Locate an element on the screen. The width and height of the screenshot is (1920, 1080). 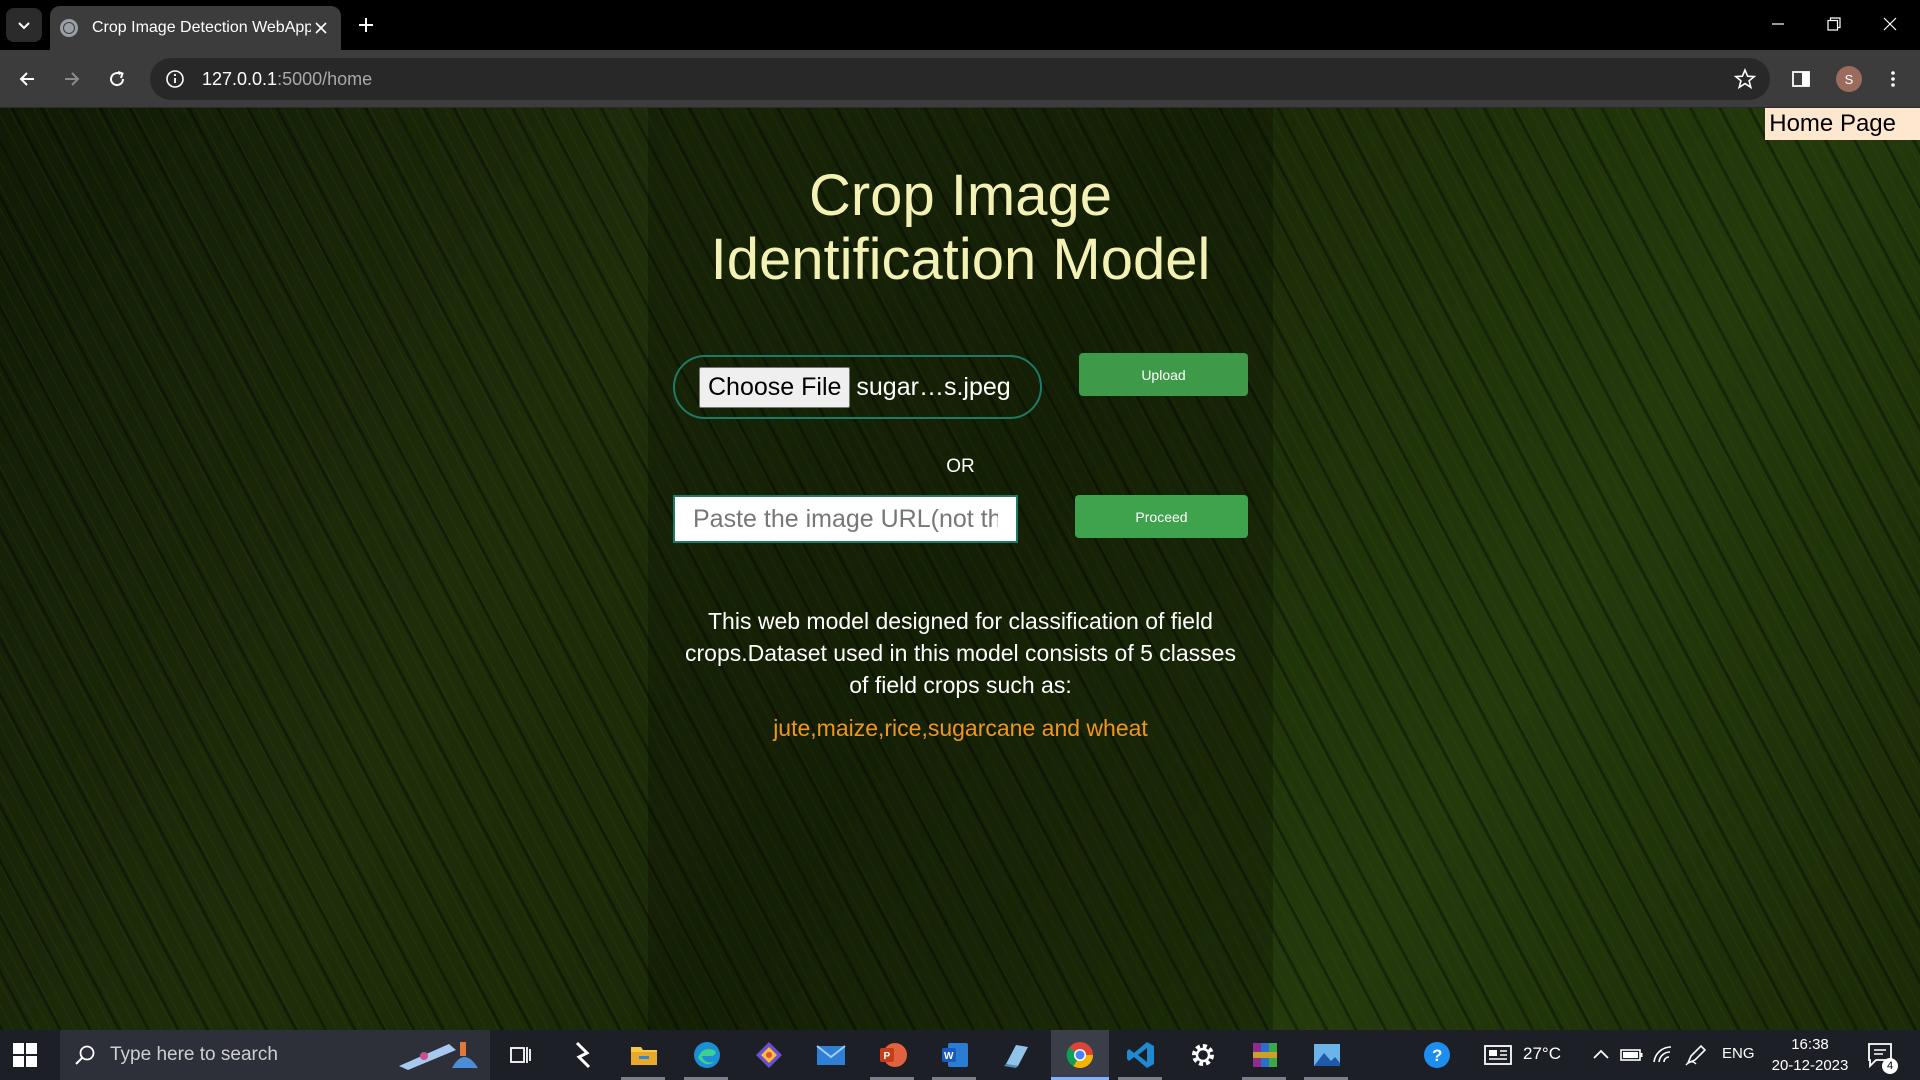
minimize-icon is located at coordinates (1778, 24).